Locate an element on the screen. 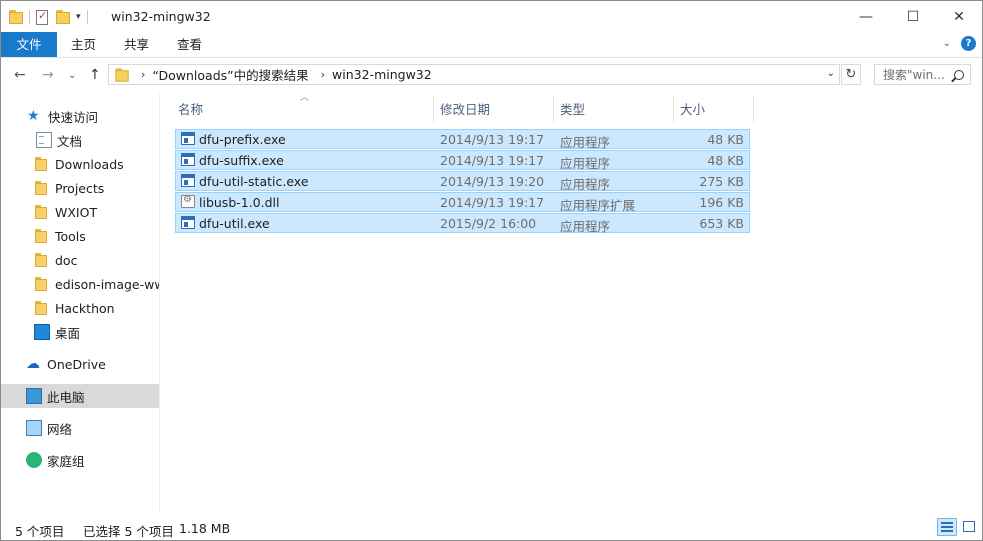 The width and height of the screenshot is (983, 541). properties-icon is located at coordinates (42, 17).